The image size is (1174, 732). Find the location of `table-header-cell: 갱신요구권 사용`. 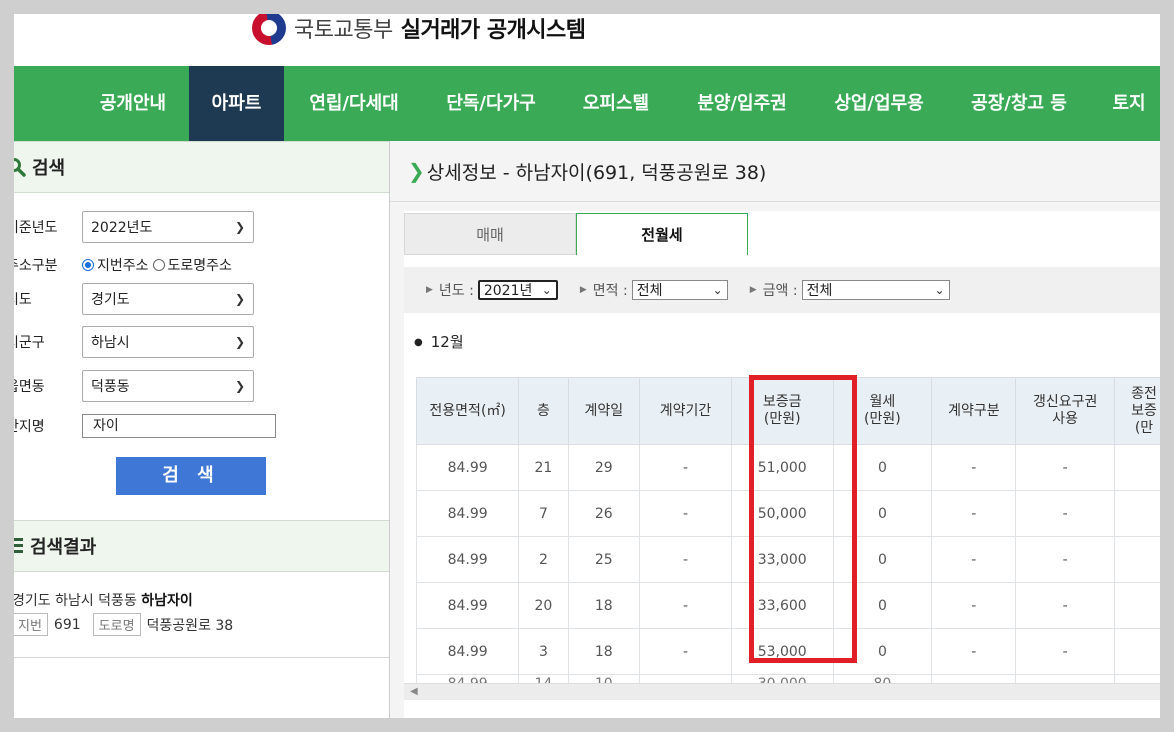

table-header-cell: 갱신요구권 사용 is located at coordinates (1065, 411).